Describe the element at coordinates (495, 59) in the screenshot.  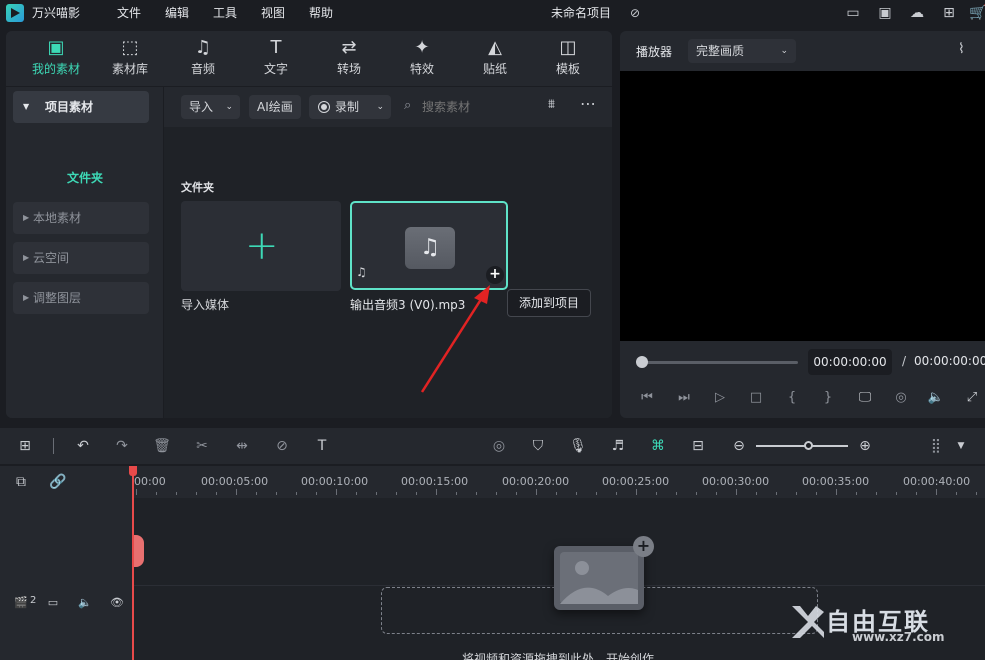
I see `tab-stickers: ◭ 贴纸` at that location.